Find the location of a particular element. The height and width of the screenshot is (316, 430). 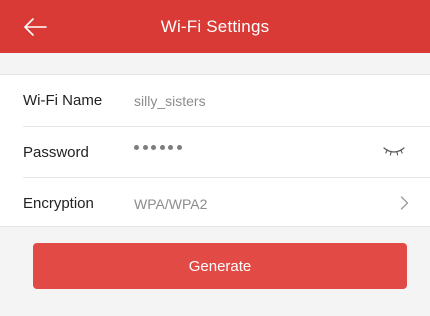

page-title: Wi-Fi Settings is located at coordinates (215, 26).